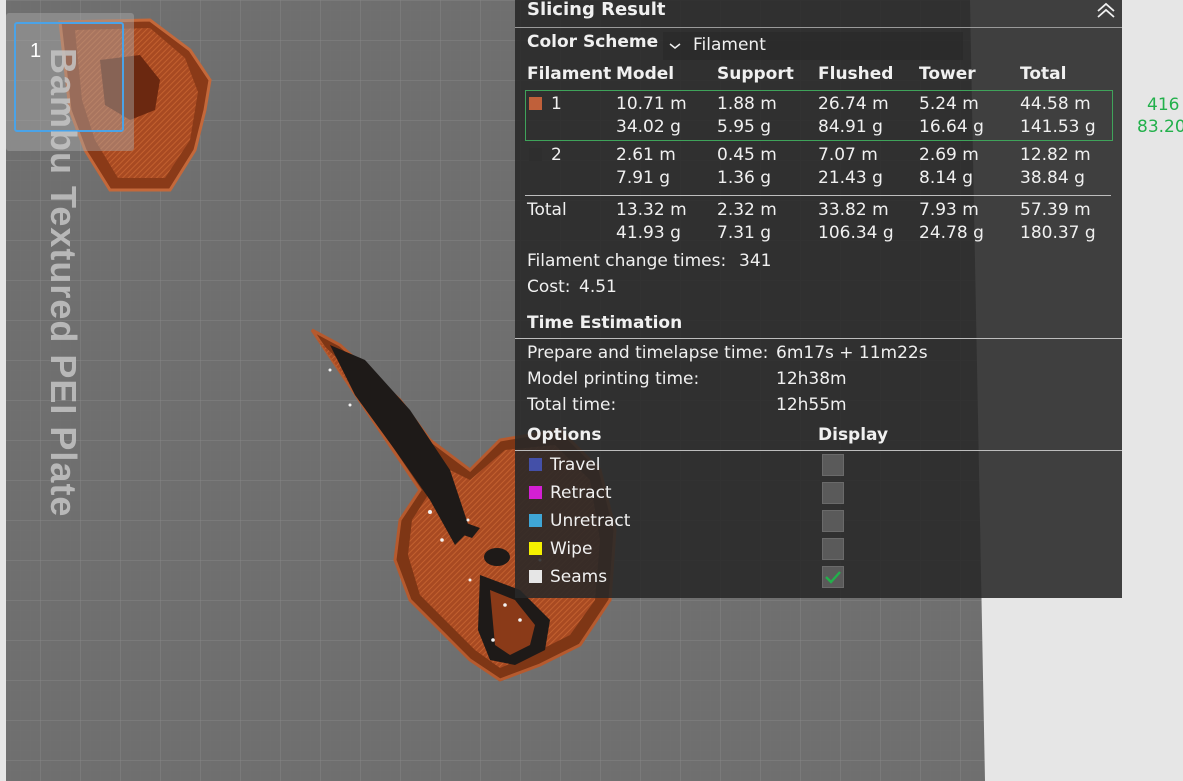  I want to click on total-tower-weight: 24.78 g, so click(951, 233).